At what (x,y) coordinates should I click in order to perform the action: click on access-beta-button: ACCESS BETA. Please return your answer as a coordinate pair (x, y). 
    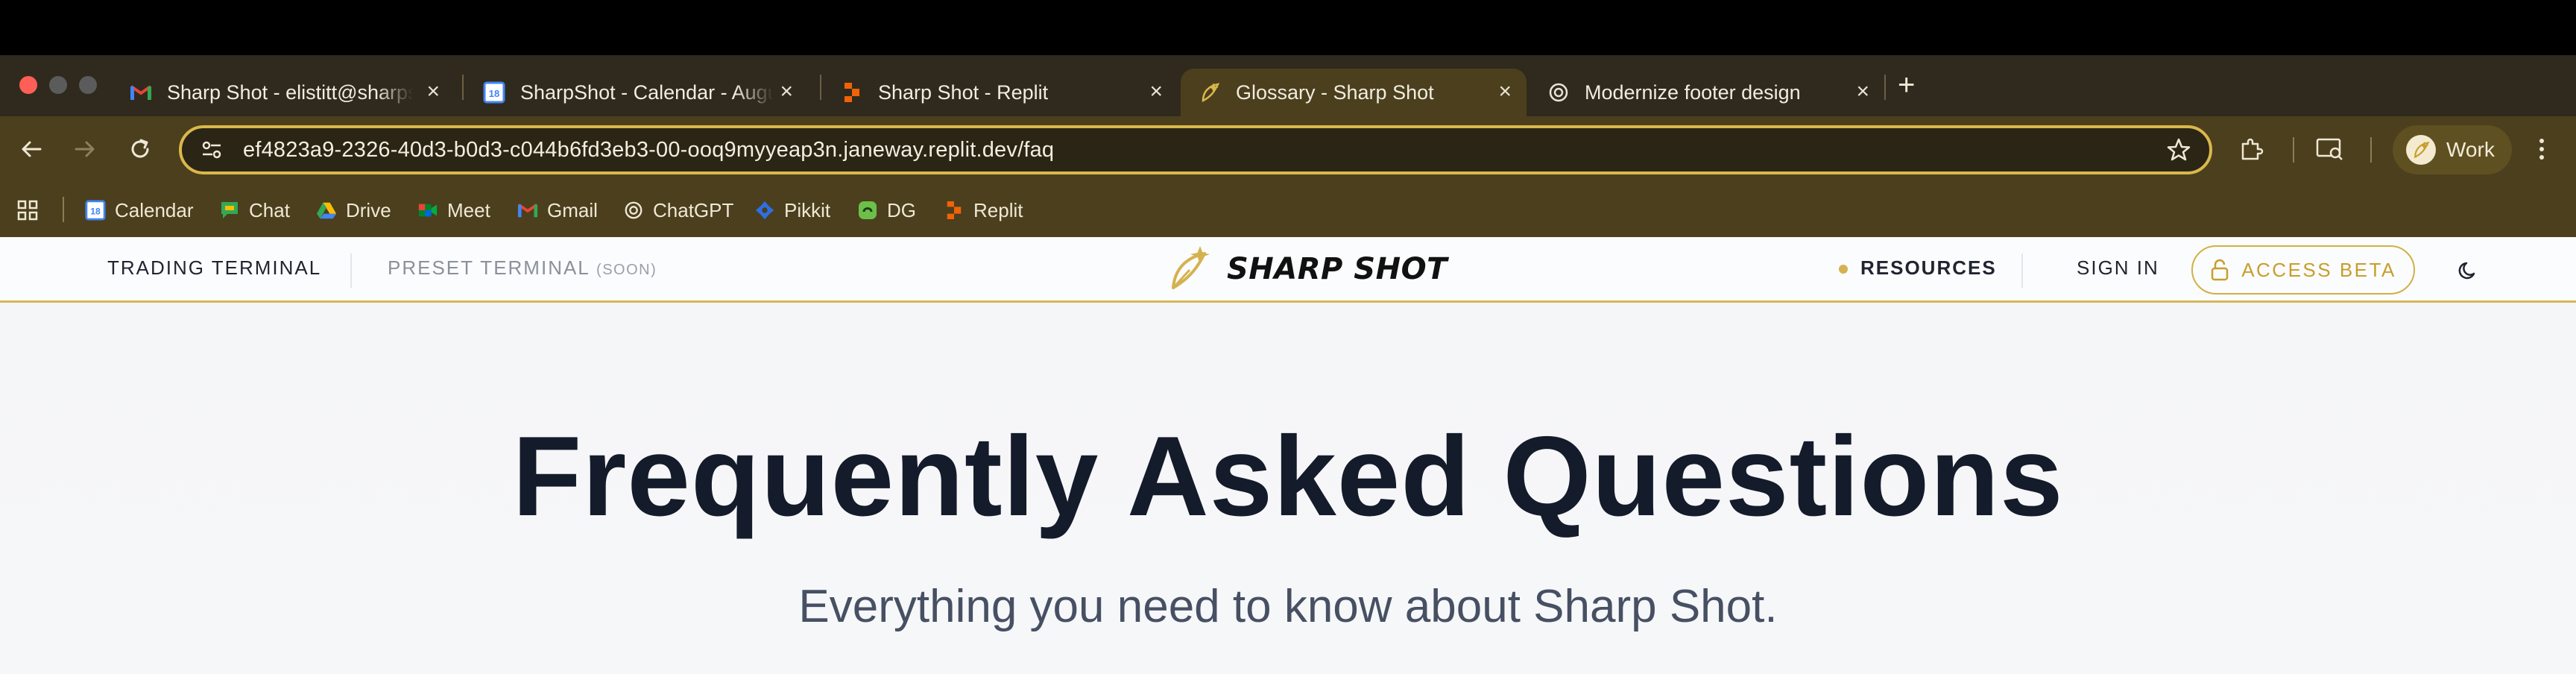
    Looking at the image, I should click on (2303, 270).